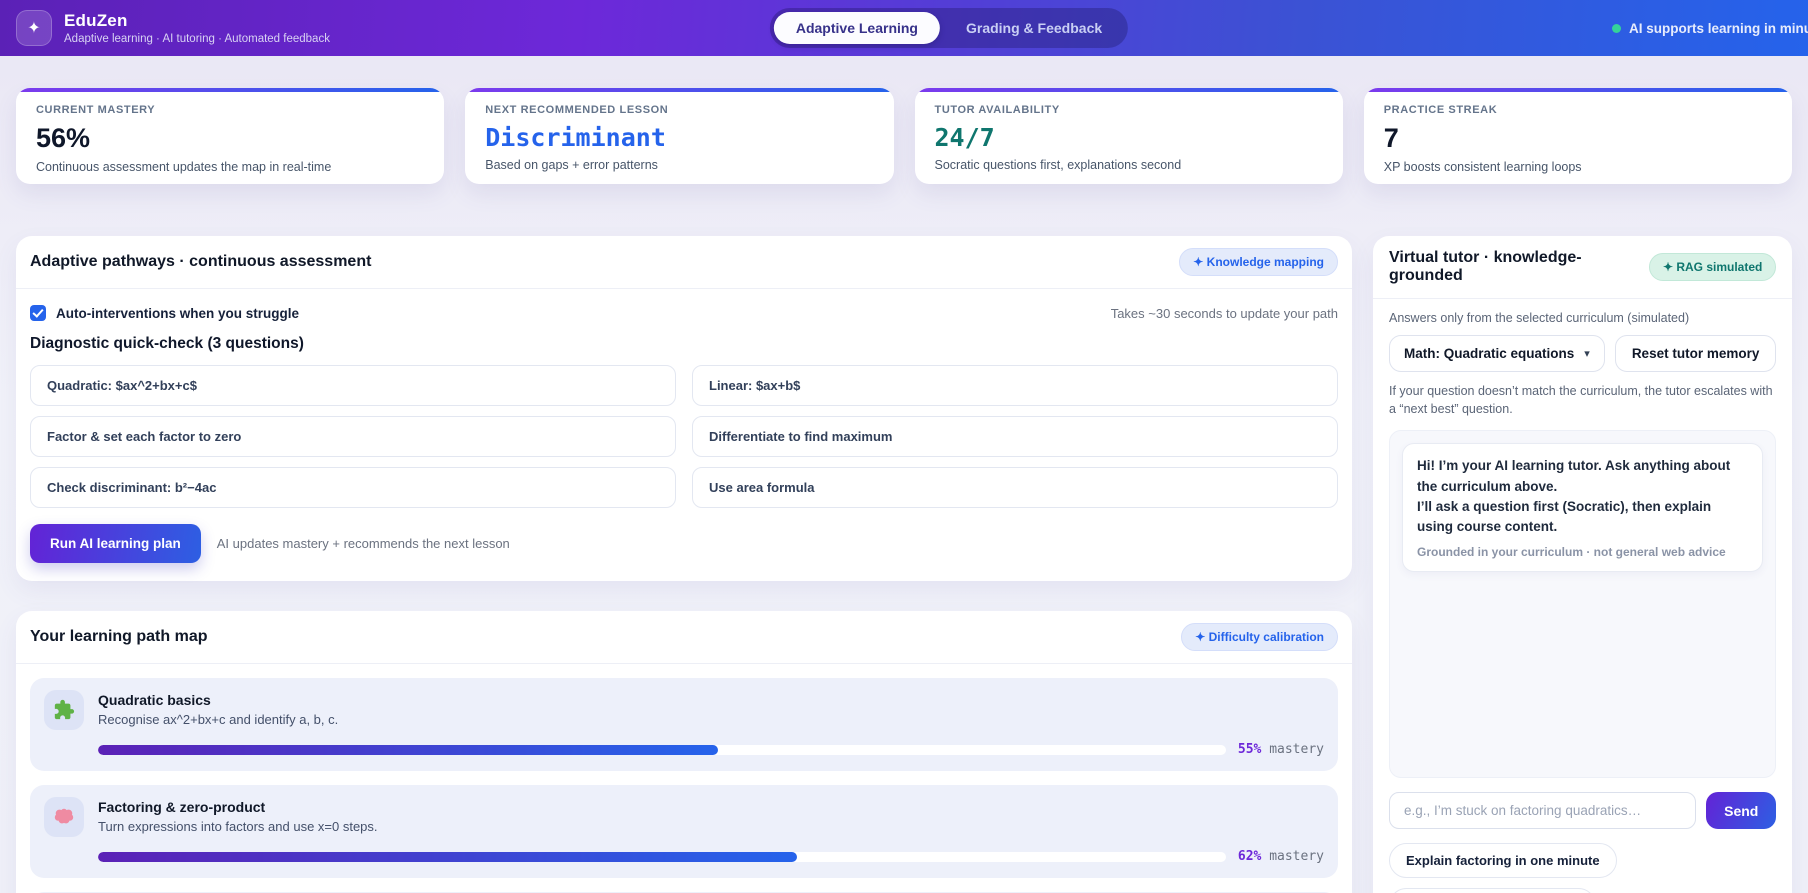 This screenshot has height=893, width=1808. What do you see at coordinates (1224, 313) in the screenshot?
I see `update-hint: Takes ~30 seconds to update your path` at bounding box center [1224, 313].